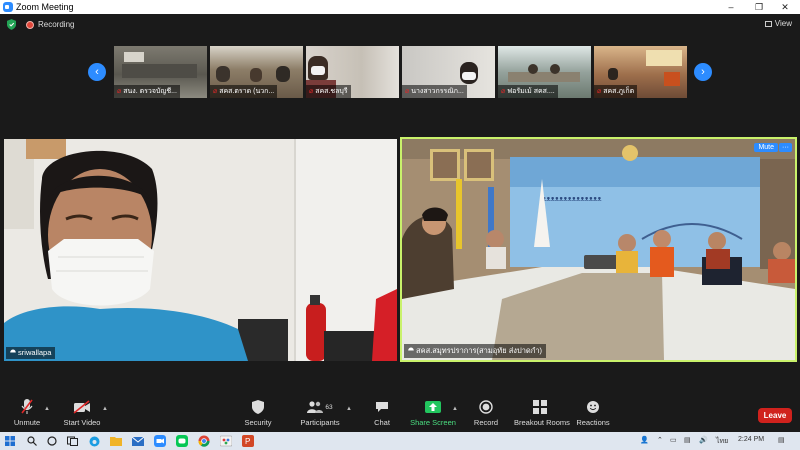 Image resolution: width=800 pixels, height=450 pixels. Describe the element at coordinates (768, 24) in the screenshot. I see `view-grid-icon` at that location.